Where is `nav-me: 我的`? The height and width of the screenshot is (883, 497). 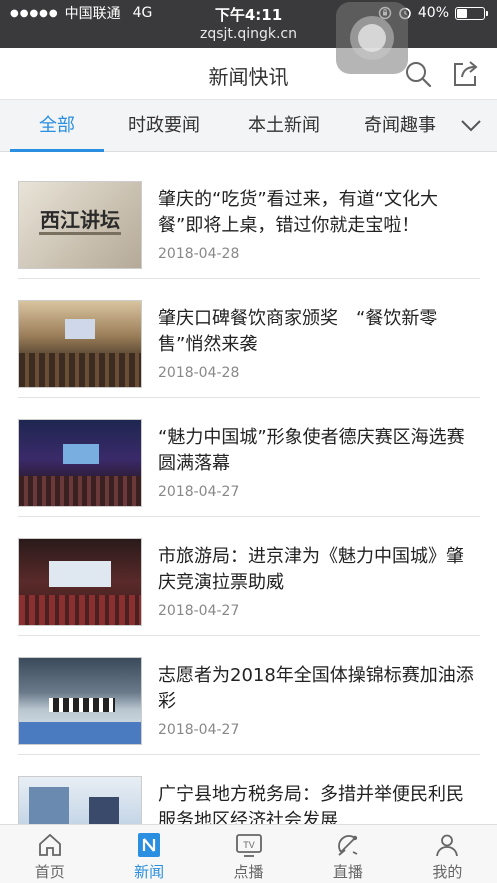 nav-me: 我的 is located at coordinates (447, 854).